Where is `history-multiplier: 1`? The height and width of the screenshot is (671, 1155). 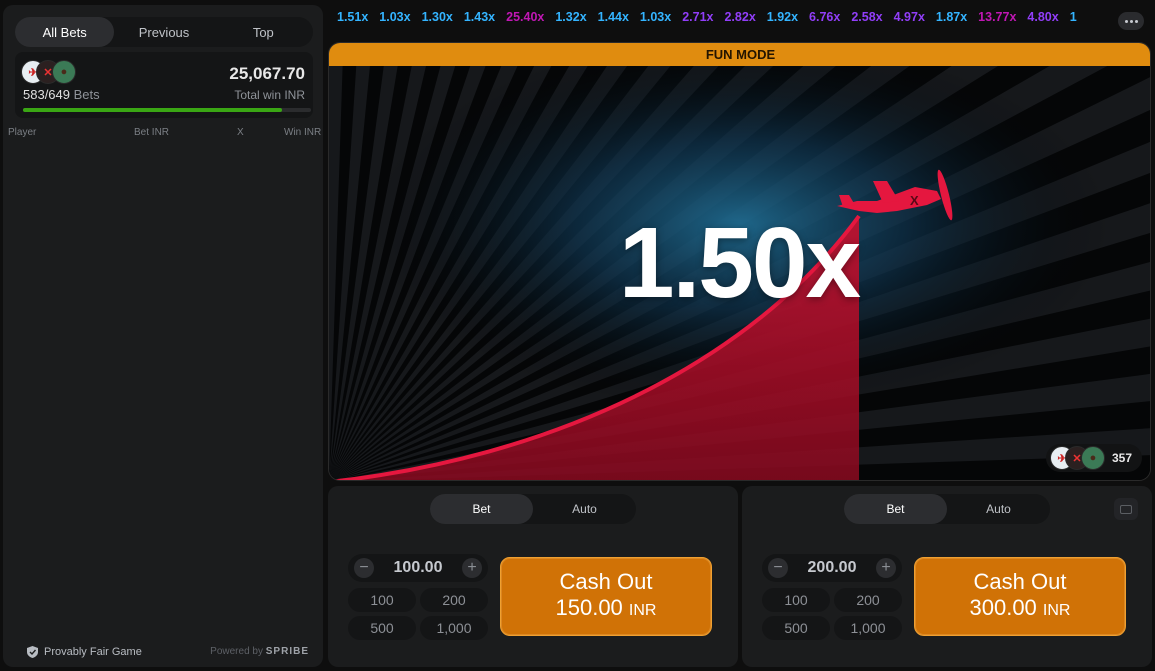
history-multiplier: 1 is located at coordinates (1073, 17).